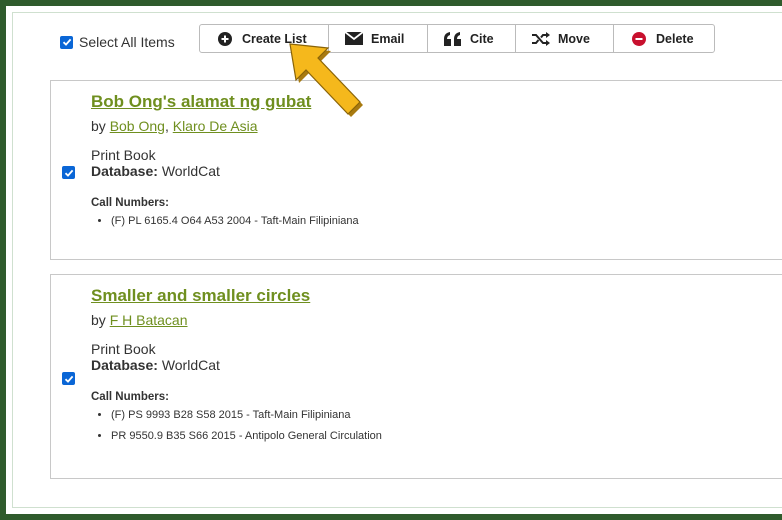 The width and height of the screenshot is (782, 520). What do you see at coordinates (639, 38) in the screenshot?
I see `minus-circle-icon` at bounding box center [639, 38].